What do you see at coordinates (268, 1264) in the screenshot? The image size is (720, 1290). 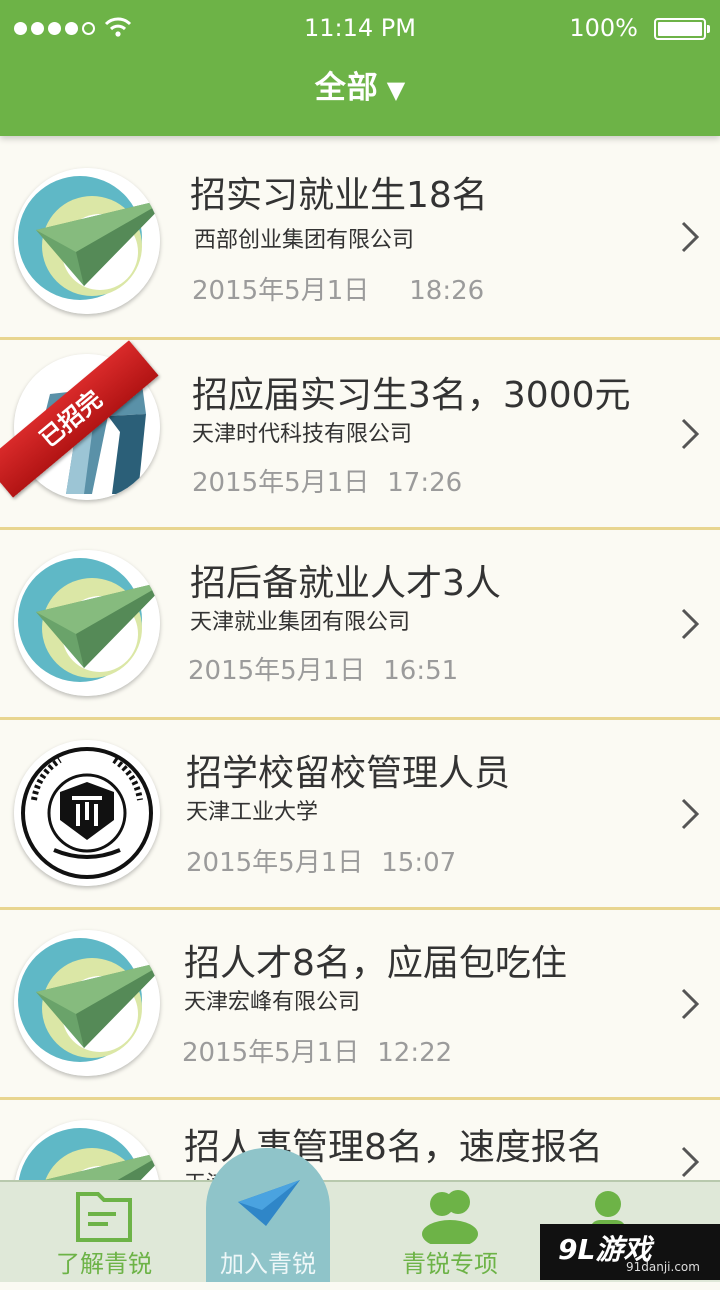 I see `tab-label: 加入青锐` at bounding box center [268, 1264].